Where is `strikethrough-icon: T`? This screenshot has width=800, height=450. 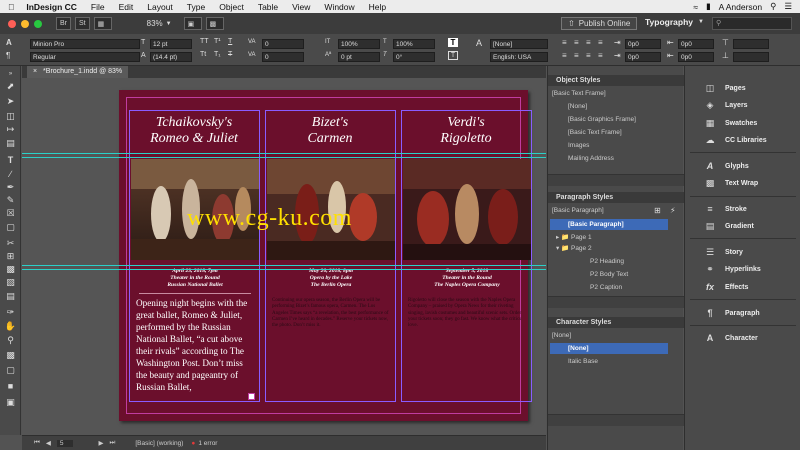
strikethrough-icon: T is located at coordinates (230, 54).